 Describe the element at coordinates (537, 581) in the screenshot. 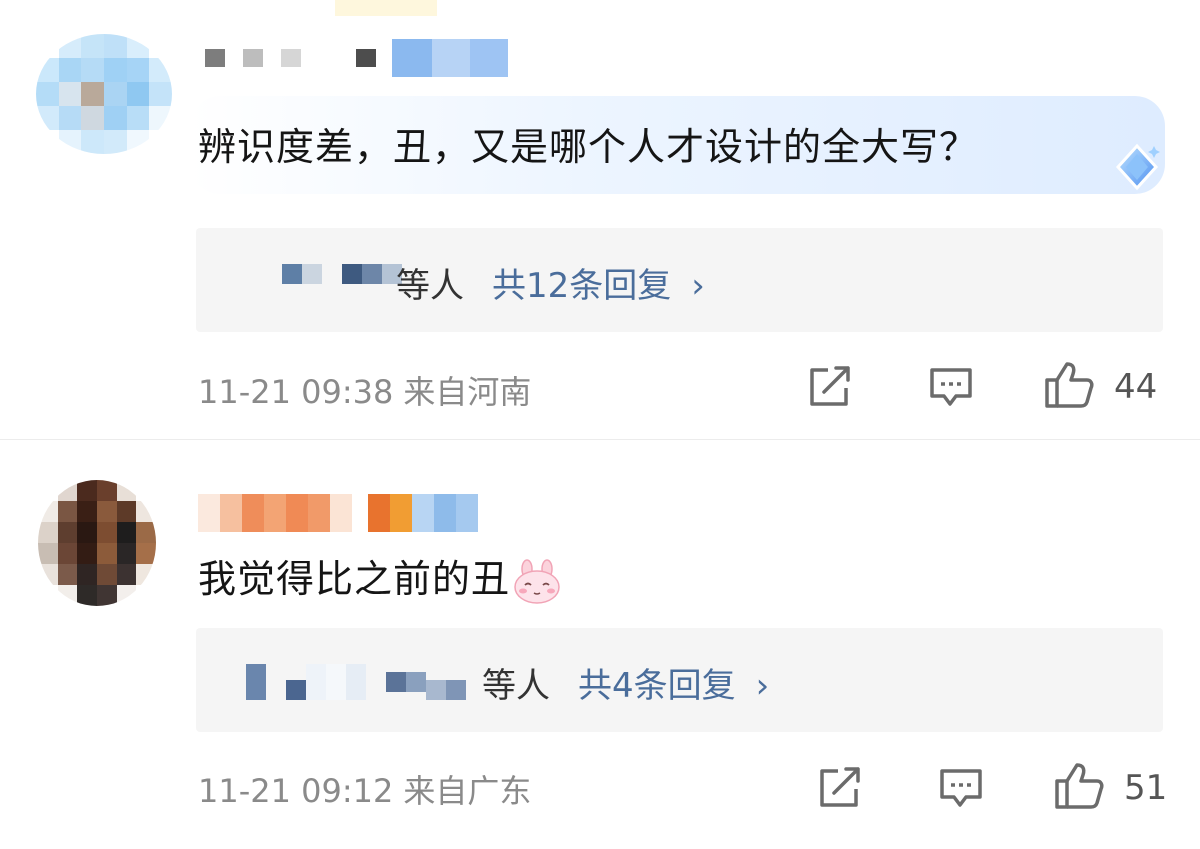

I see `bunny-blush-emoji` at that location.